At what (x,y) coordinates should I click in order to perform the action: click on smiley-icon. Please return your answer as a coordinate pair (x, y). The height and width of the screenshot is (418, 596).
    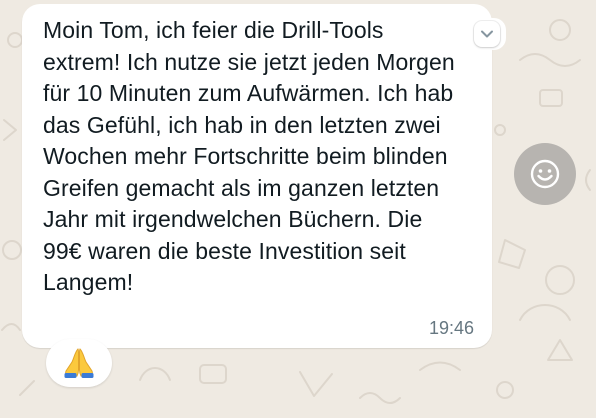
    Looking at the image, I should click on (545, 174).